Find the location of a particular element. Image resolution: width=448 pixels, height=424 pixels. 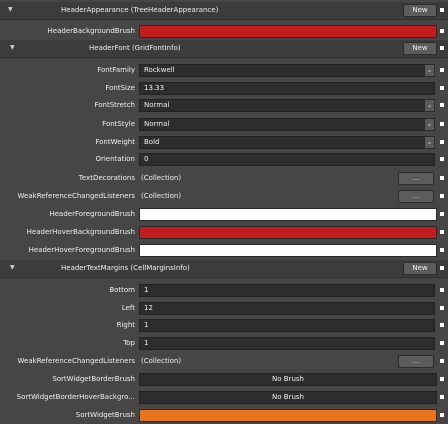

sort-widget-brush-label: SortWidgetBrush is located at coordinates (105, 415).